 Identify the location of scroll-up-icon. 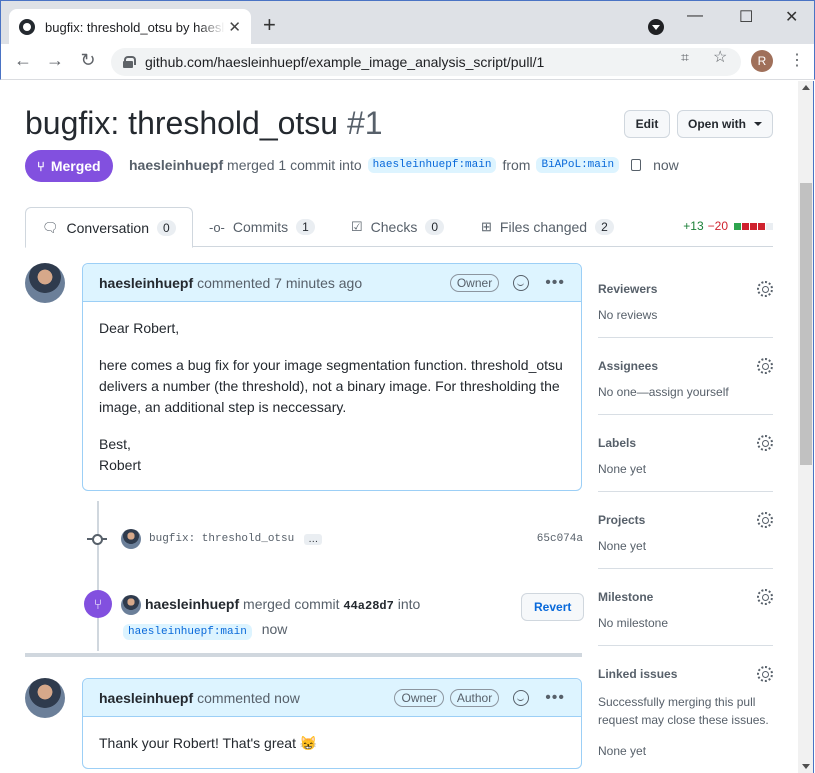
(806, 87).